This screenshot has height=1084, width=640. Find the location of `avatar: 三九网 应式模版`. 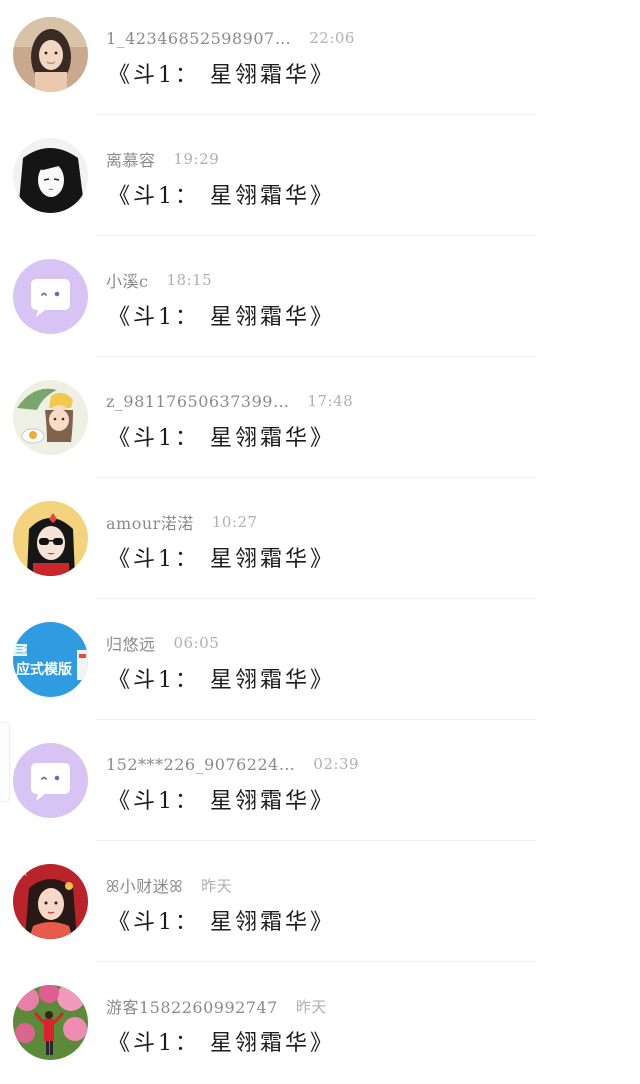

avatar: 三九网 应式模版 is located at coordinates (50, 659).